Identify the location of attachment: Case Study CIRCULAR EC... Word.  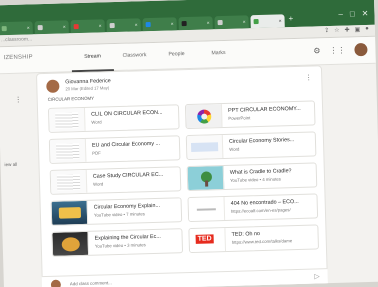
(115, 180).